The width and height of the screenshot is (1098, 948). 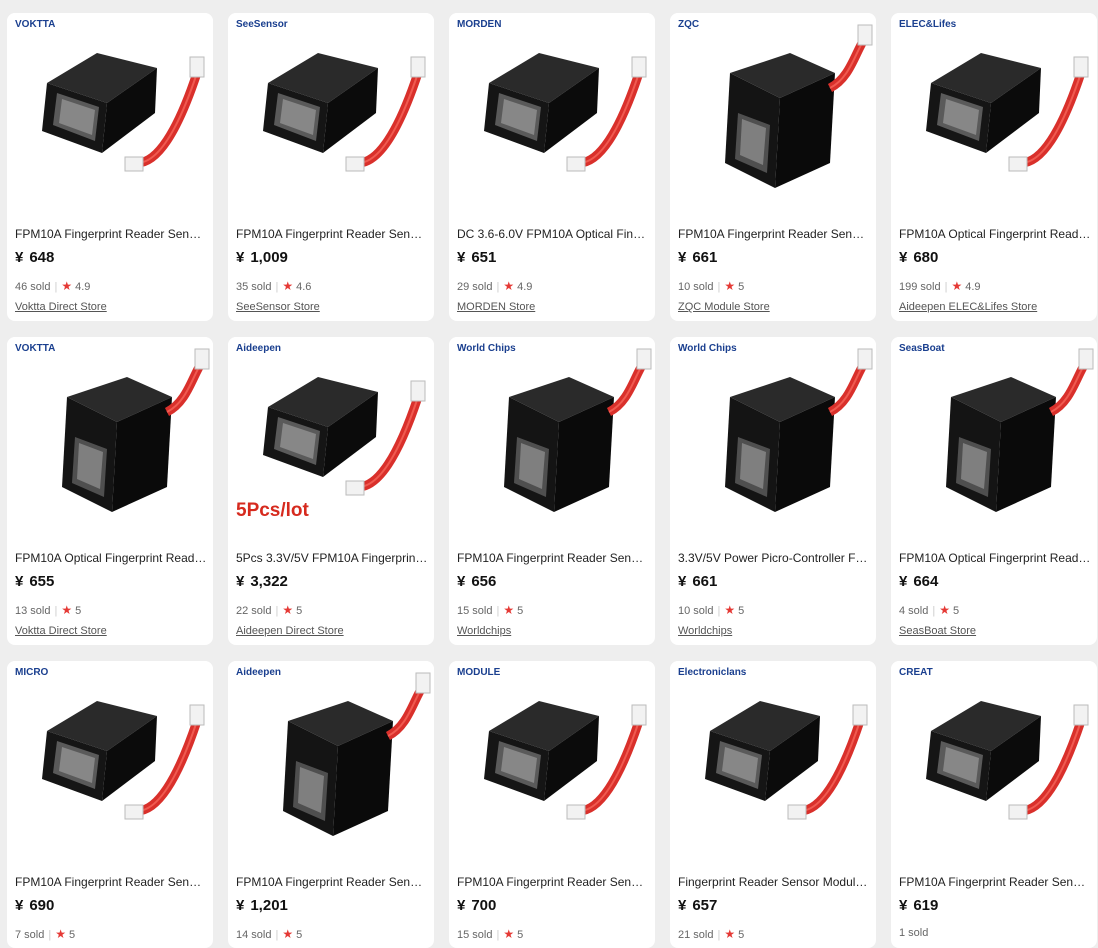 What do you see at coordinates (937, 631) in the screenshot?
I see `store-link: SeasBoat Store` at bounding box center [937, 631].